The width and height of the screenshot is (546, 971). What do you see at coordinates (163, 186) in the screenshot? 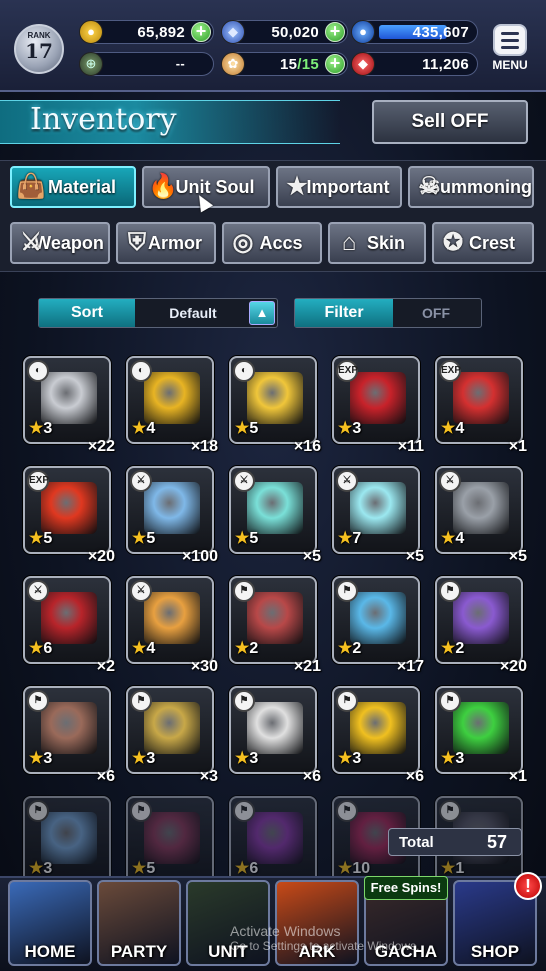
I see `flame-icon: 🔥` at bounding box center [163, 186].